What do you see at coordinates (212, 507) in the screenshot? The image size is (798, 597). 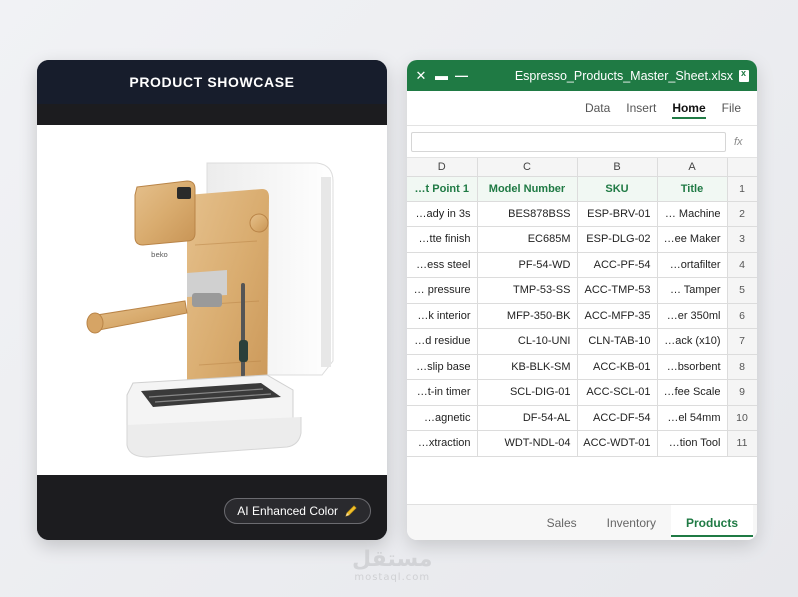 I see `showcase-footer: AI Enhanced Color` at bounding box center [212, 507].